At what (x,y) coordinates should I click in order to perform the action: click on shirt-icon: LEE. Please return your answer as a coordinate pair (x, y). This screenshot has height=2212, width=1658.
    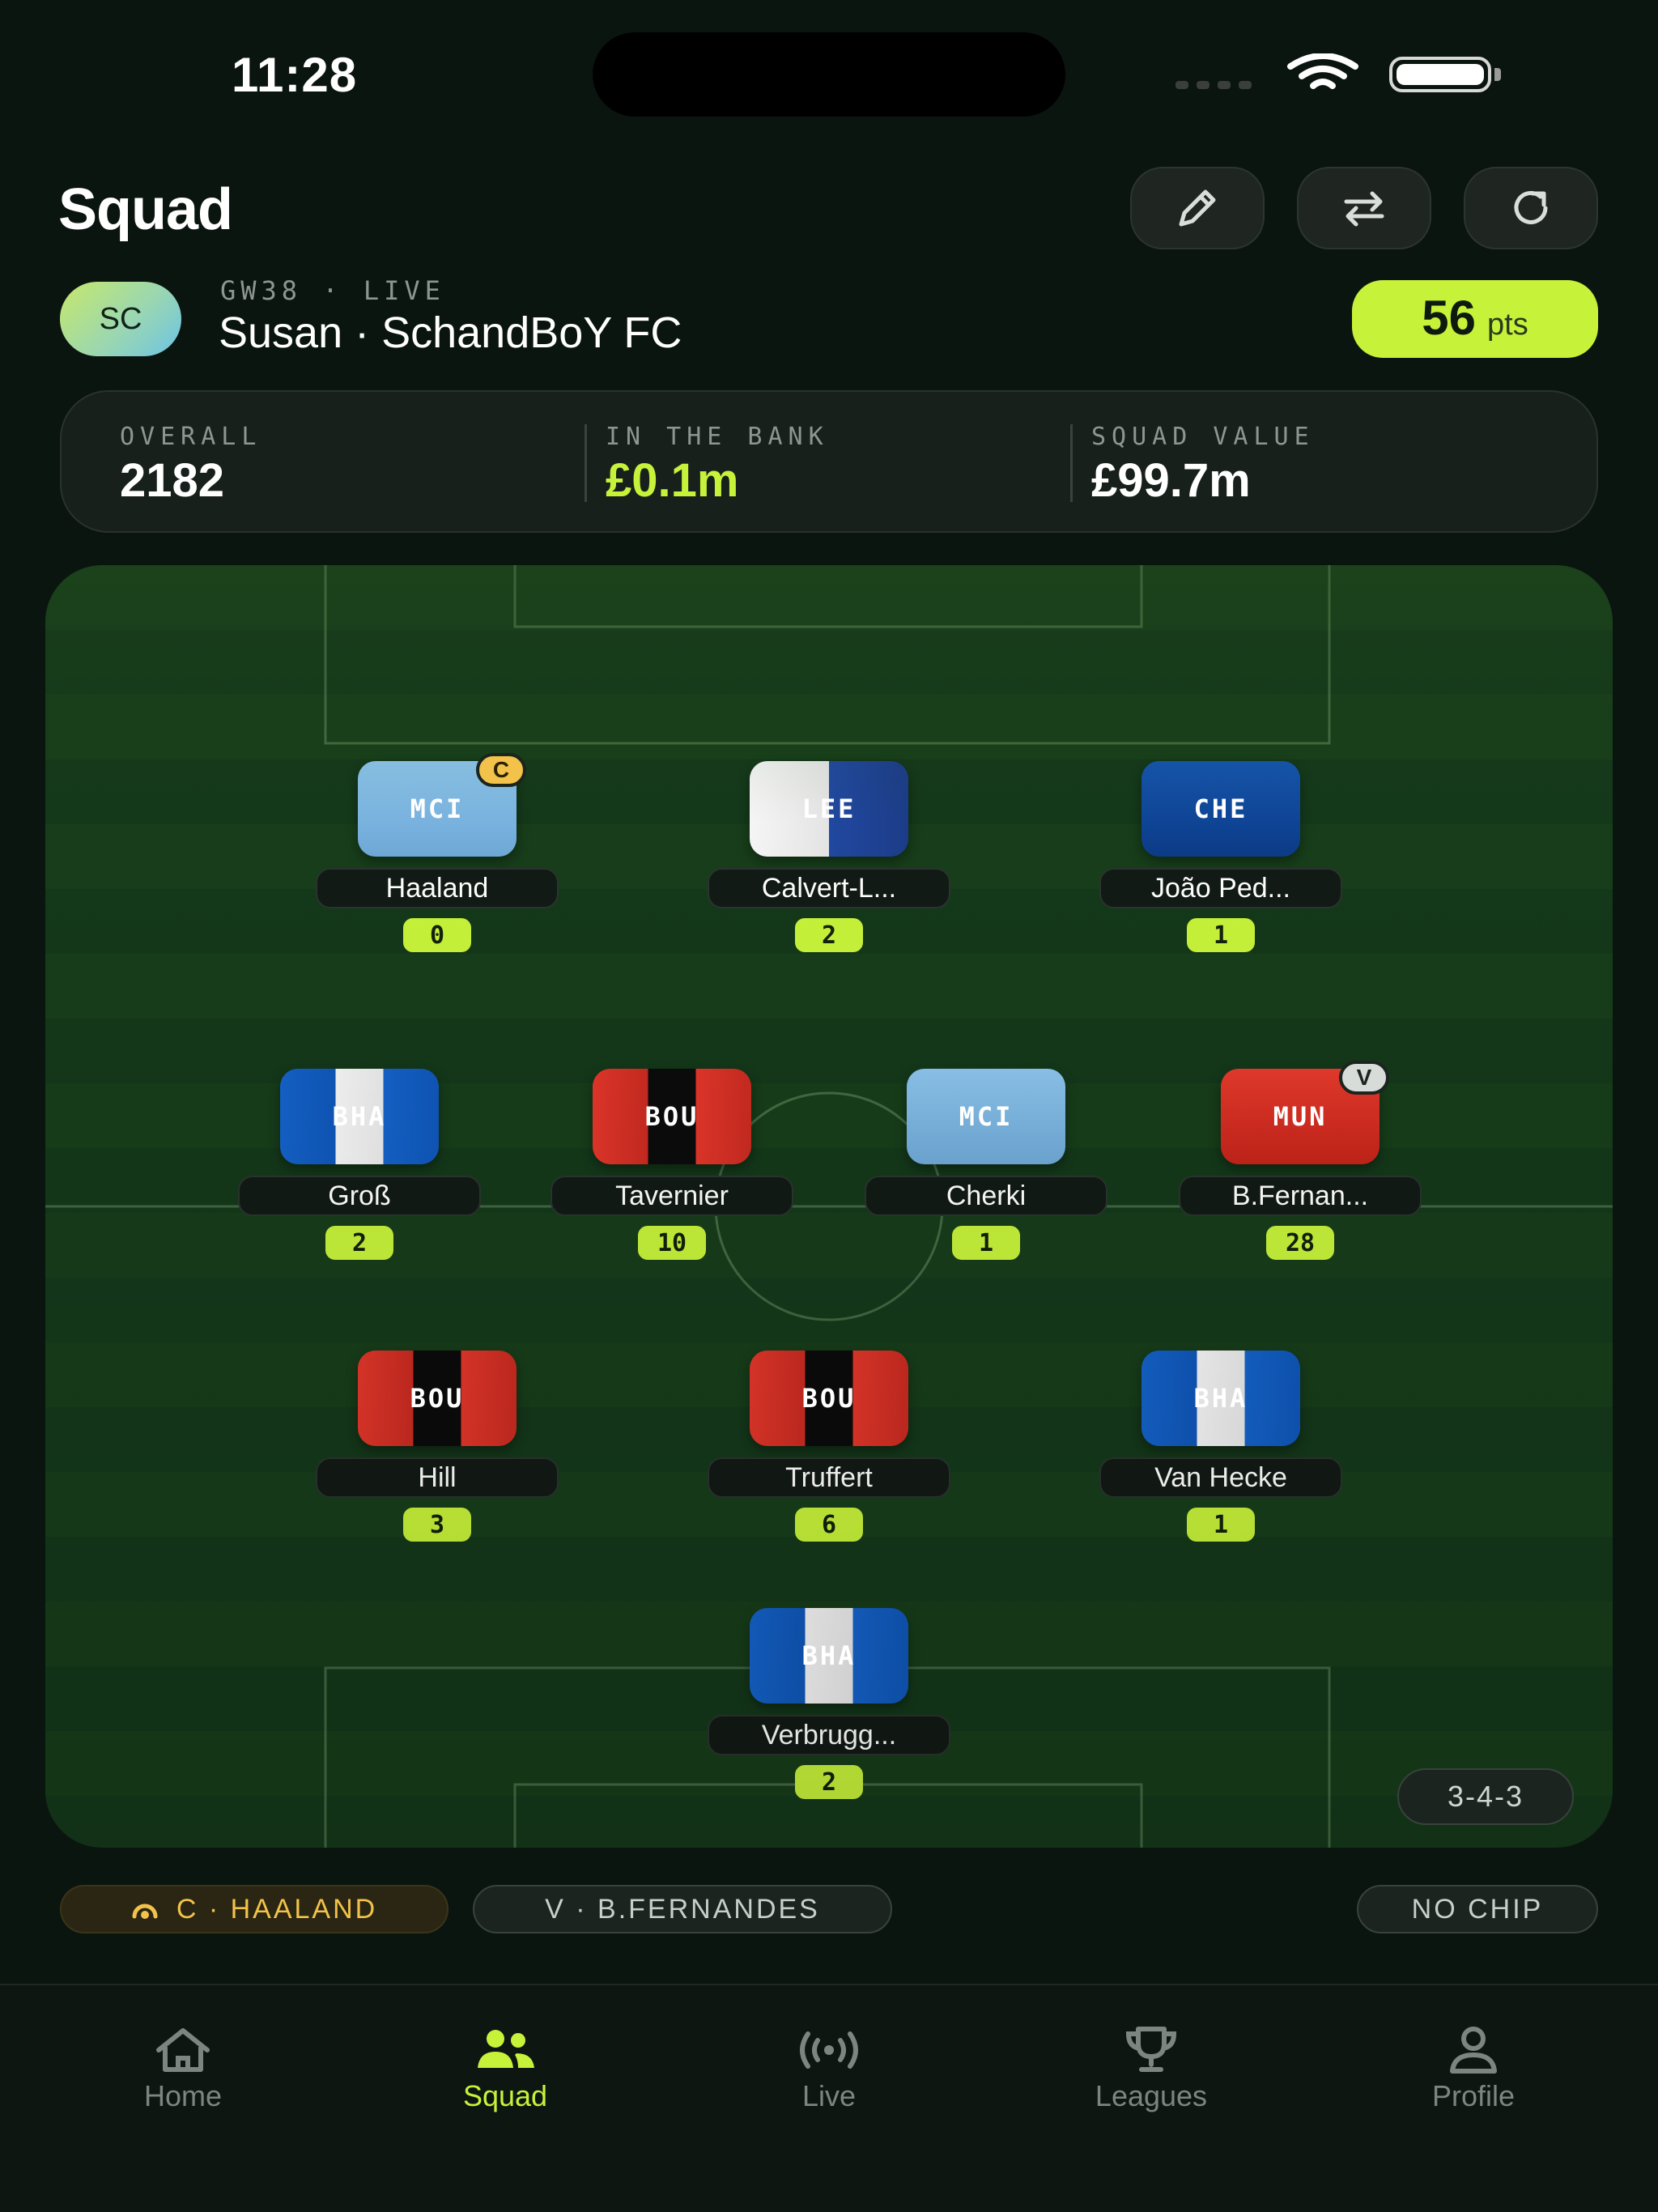
    Looking at the image, I should click on (829, 809).